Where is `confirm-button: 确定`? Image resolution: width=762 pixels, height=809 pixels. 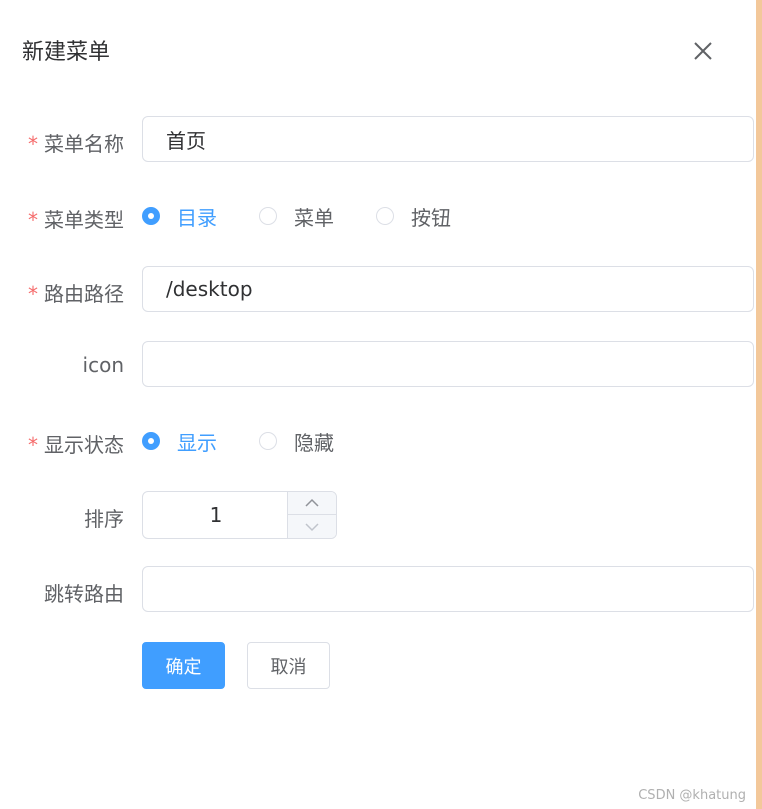 confirm-button: 确定 is located at coordinates (183, 665).